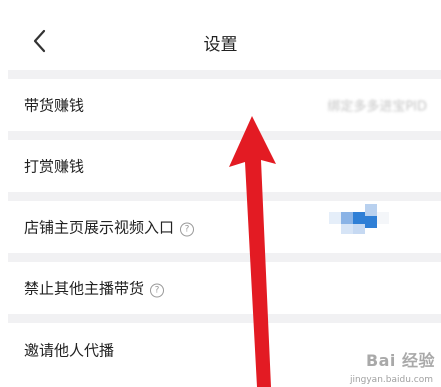 This screenshot has width=441, height=387. What do you see at coordinates (220, 45) in the screenshot?
I see `page-title: 设置` at bounding box center [220, 45].